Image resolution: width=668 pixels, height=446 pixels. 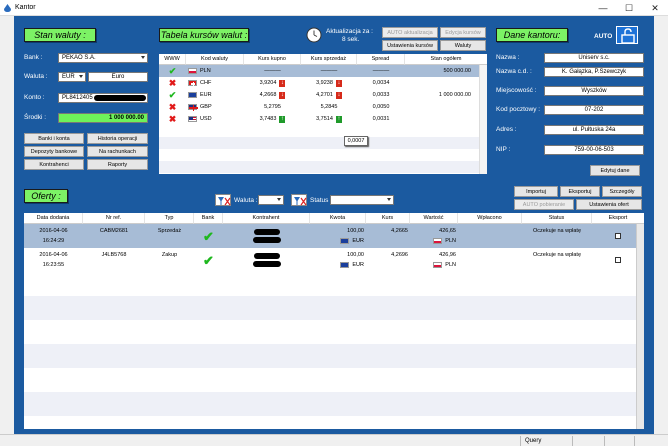 I want to click on rate-settings-button: Ustawienia kursów, so click(x=410, y=45).